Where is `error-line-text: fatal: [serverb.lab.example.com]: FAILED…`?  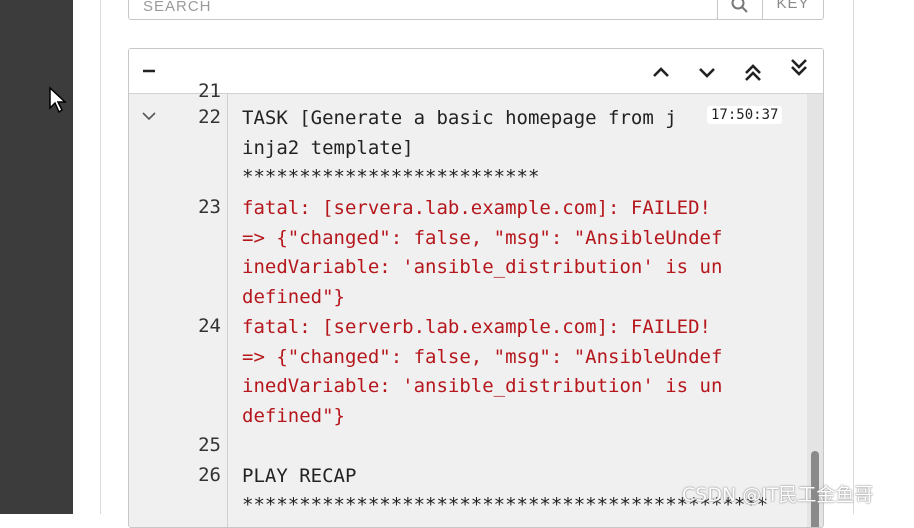 error-line-text: fatal: [serverb.lab.example.com]: FAILED… is located at coordinates (482, 371).